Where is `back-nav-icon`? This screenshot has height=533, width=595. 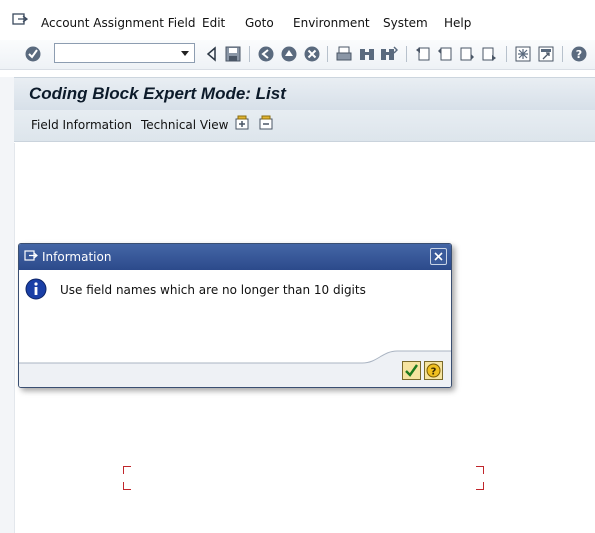
back-nav-icon is located at coordinates (266, 54).